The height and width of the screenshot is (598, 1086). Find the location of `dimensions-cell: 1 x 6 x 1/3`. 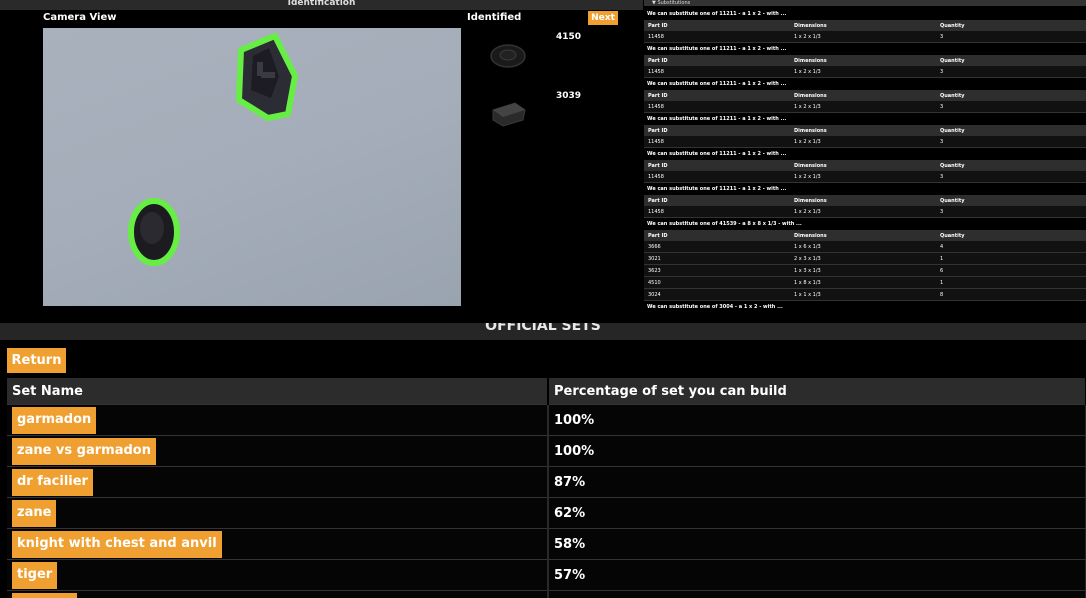

dimensions-cell: 1 x 6 x 1/3 is located at coordinates (863, 247).